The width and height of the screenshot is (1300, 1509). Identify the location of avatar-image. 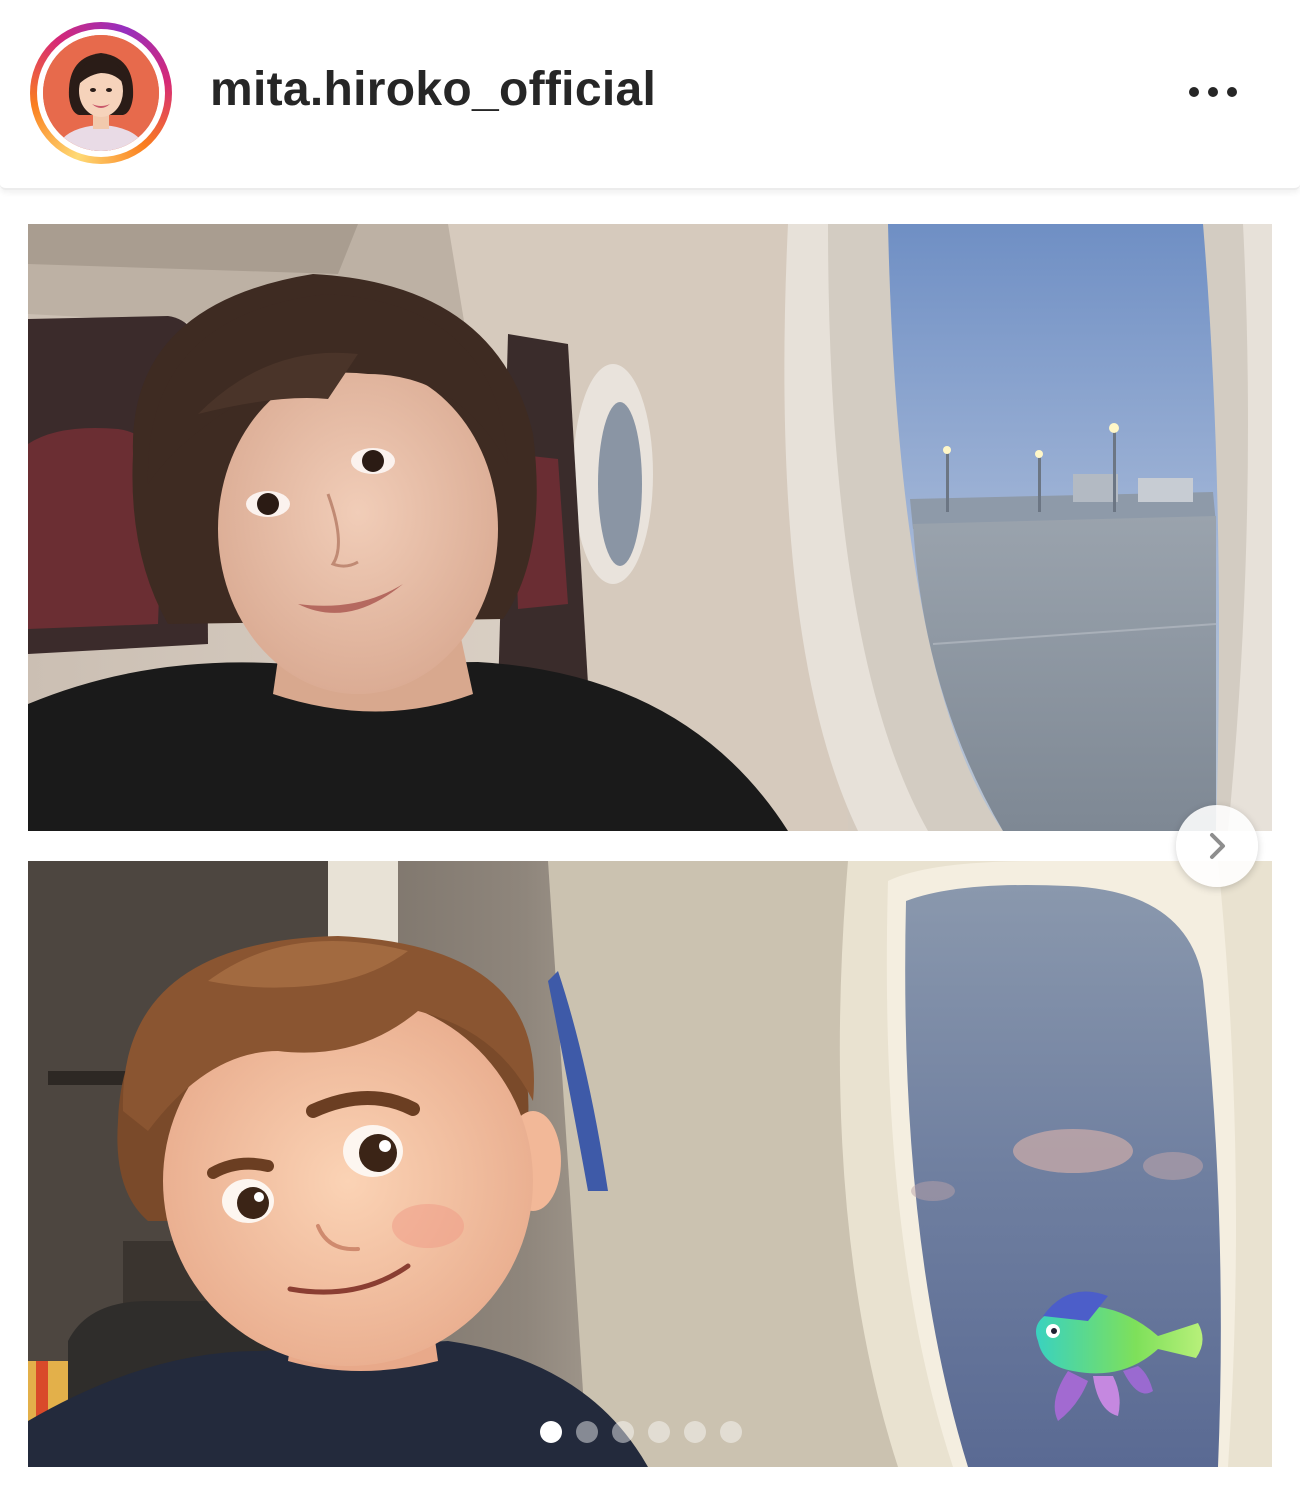
(101, 93).